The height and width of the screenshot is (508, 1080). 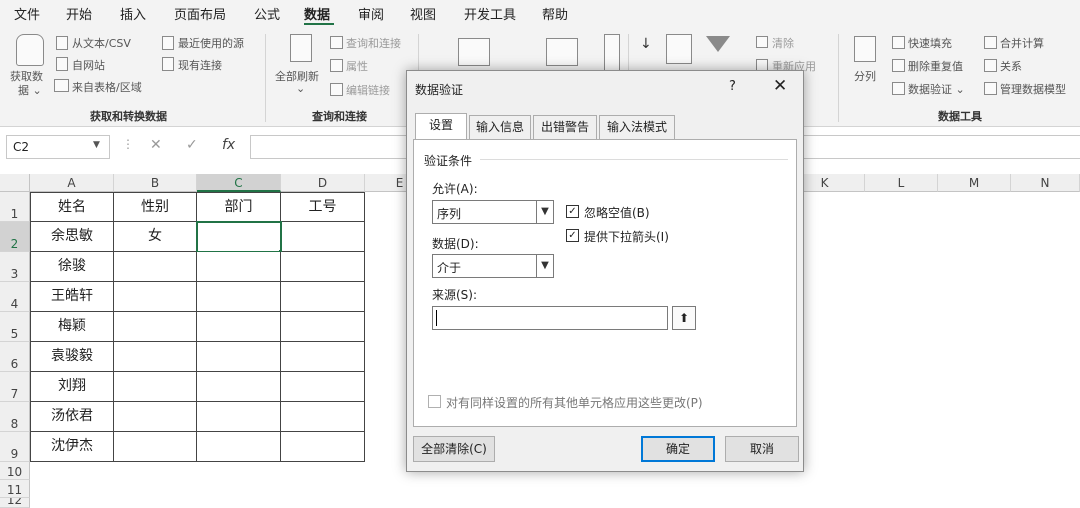 What do you see at coordinates (565, 127) in the screenshot?
I see `tab-error-alert: 出错警告` at bounding box center [565, 127].